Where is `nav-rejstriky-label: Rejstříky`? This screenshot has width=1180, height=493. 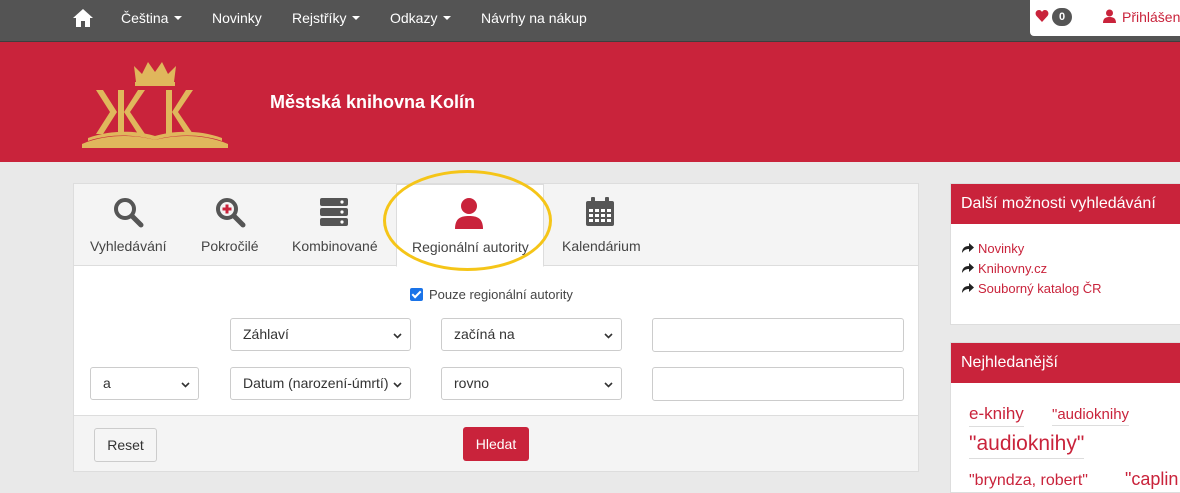 nav-rejstriky-label: Rejstříky is located at coordinates (319, 18).